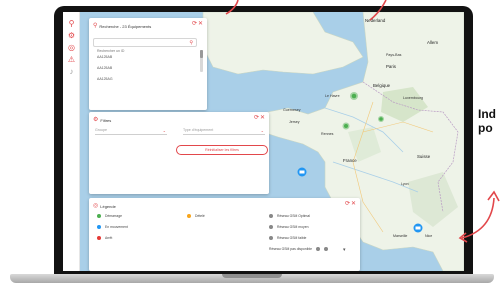 This screenshot has width=504, height=290. Describe the element at coordinates (487, 114) in the screenshot. I see `promo-side-text-line1: Ind` at that location.